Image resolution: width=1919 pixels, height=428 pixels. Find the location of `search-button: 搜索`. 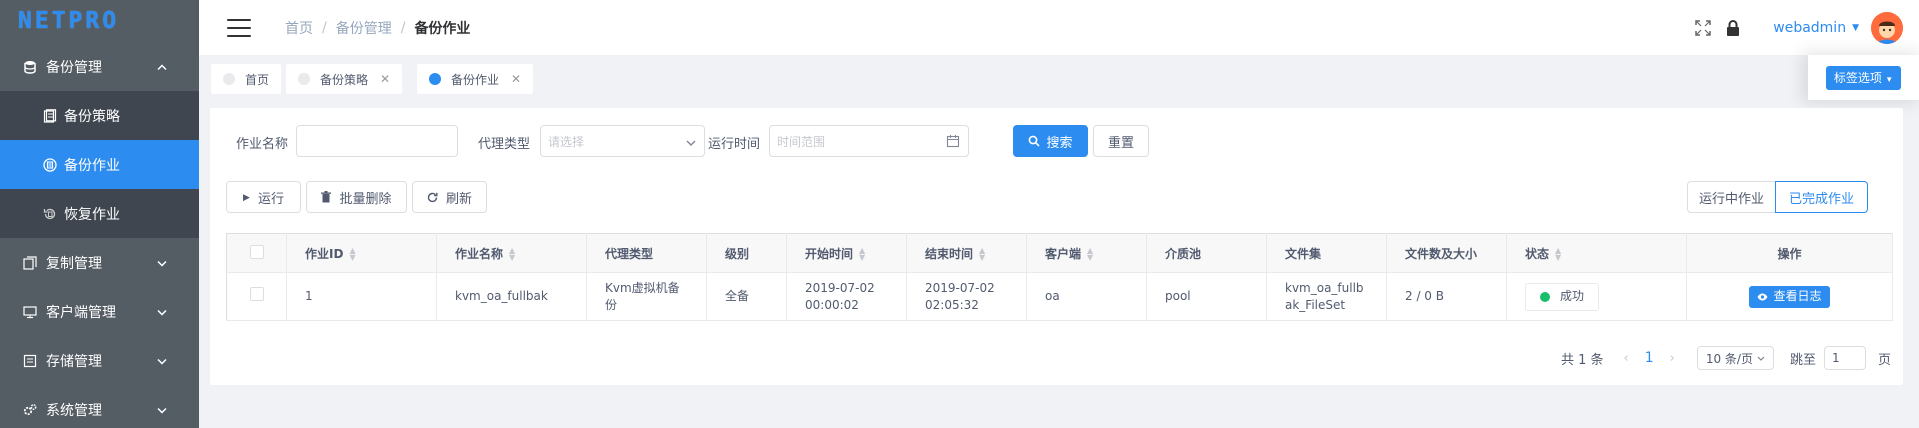

search-button: 搜索 is located at coordinates (1050, 141).